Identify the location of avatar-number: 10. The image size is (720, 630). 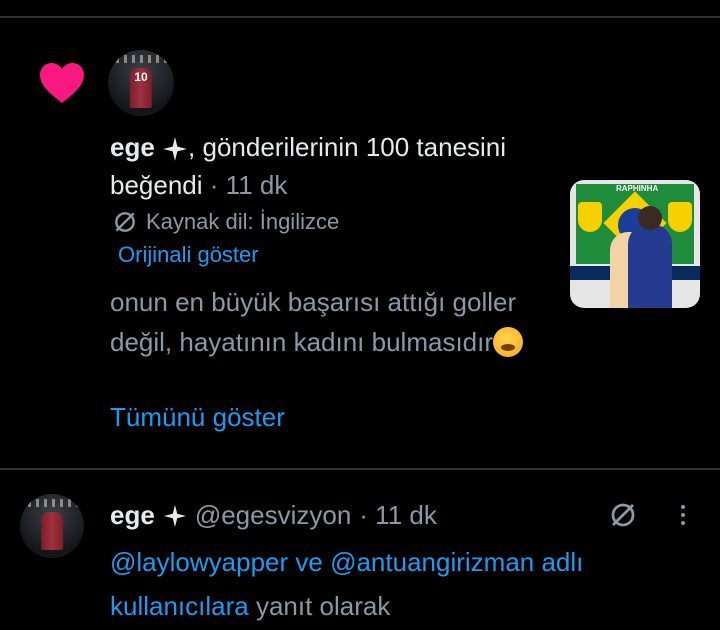
(141, 76).